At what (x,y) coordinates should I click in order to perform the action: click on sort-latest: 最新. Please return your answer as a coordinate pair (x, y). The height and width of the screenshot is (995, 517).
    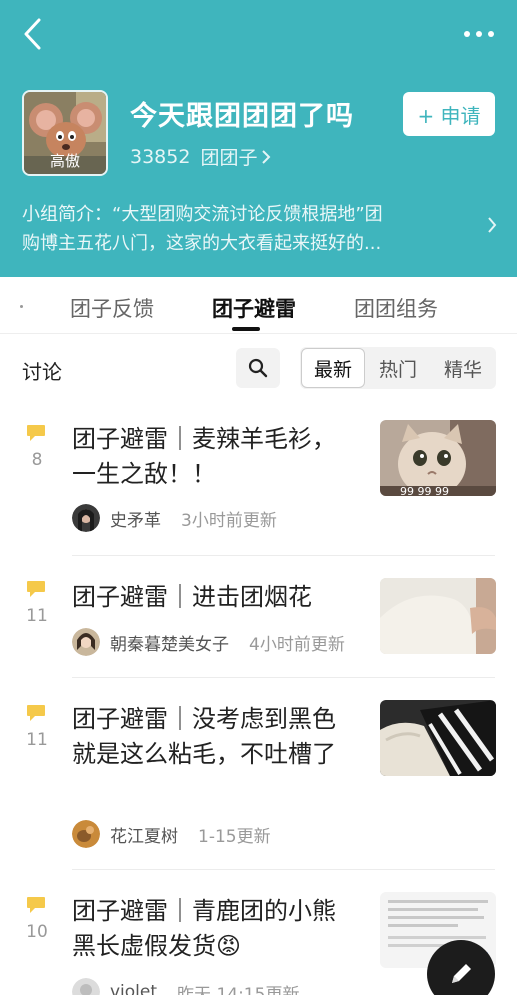
    Looking at the image, I should click on (333, 368).